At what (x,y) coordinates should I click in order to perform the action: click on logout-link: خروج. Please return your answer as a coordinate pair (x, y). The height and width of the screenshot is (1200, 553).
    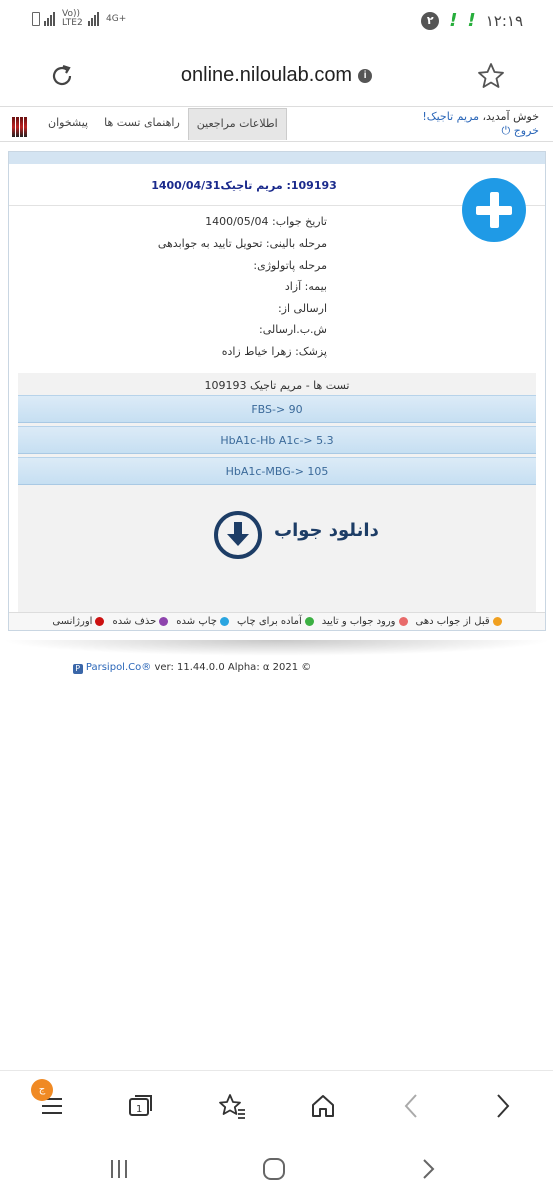
    Looking at the image, I should click on (526, 130).